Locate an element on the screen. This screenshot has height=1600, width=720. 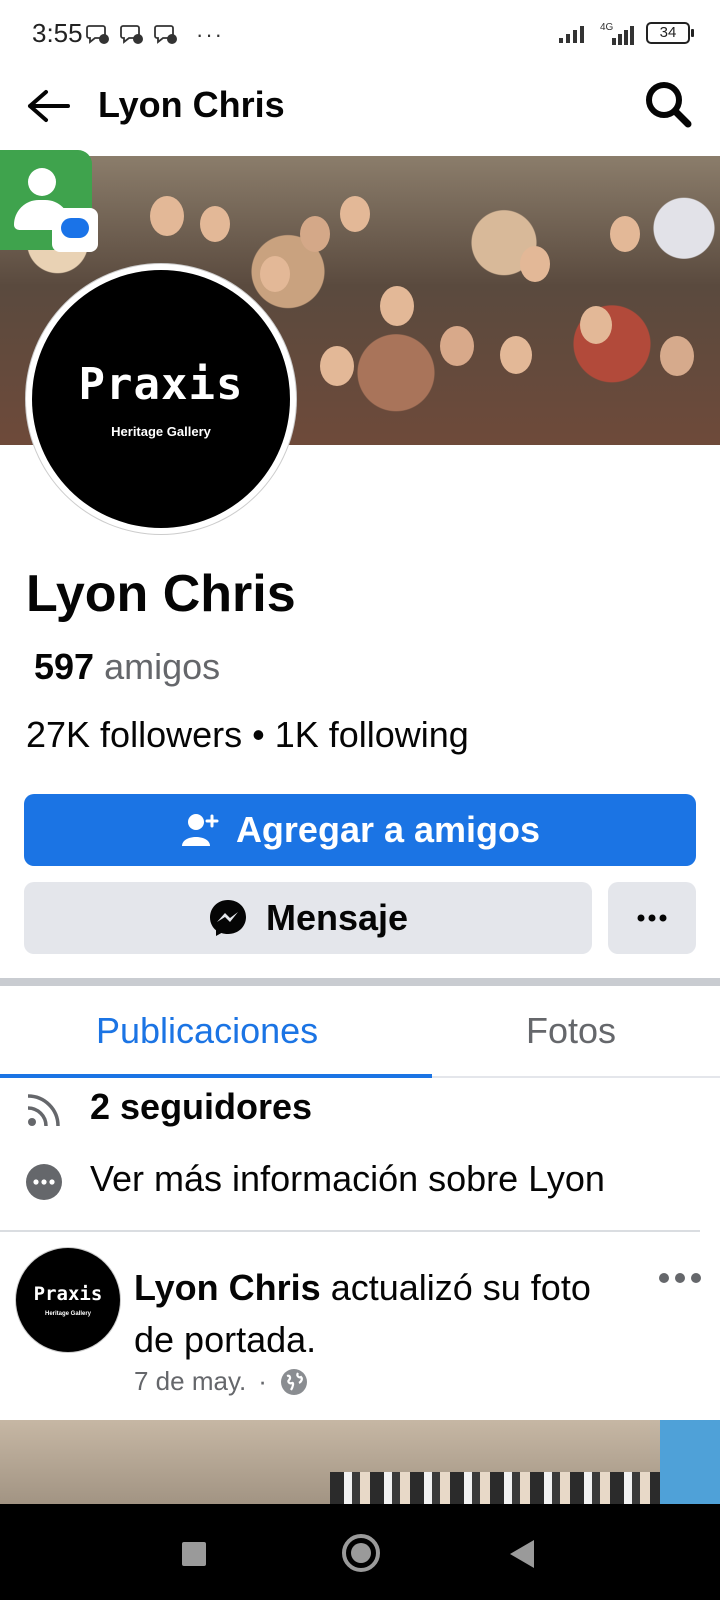
avatar-logo-subtitle: Heritage Gallery is located at coordinates (161, 431).